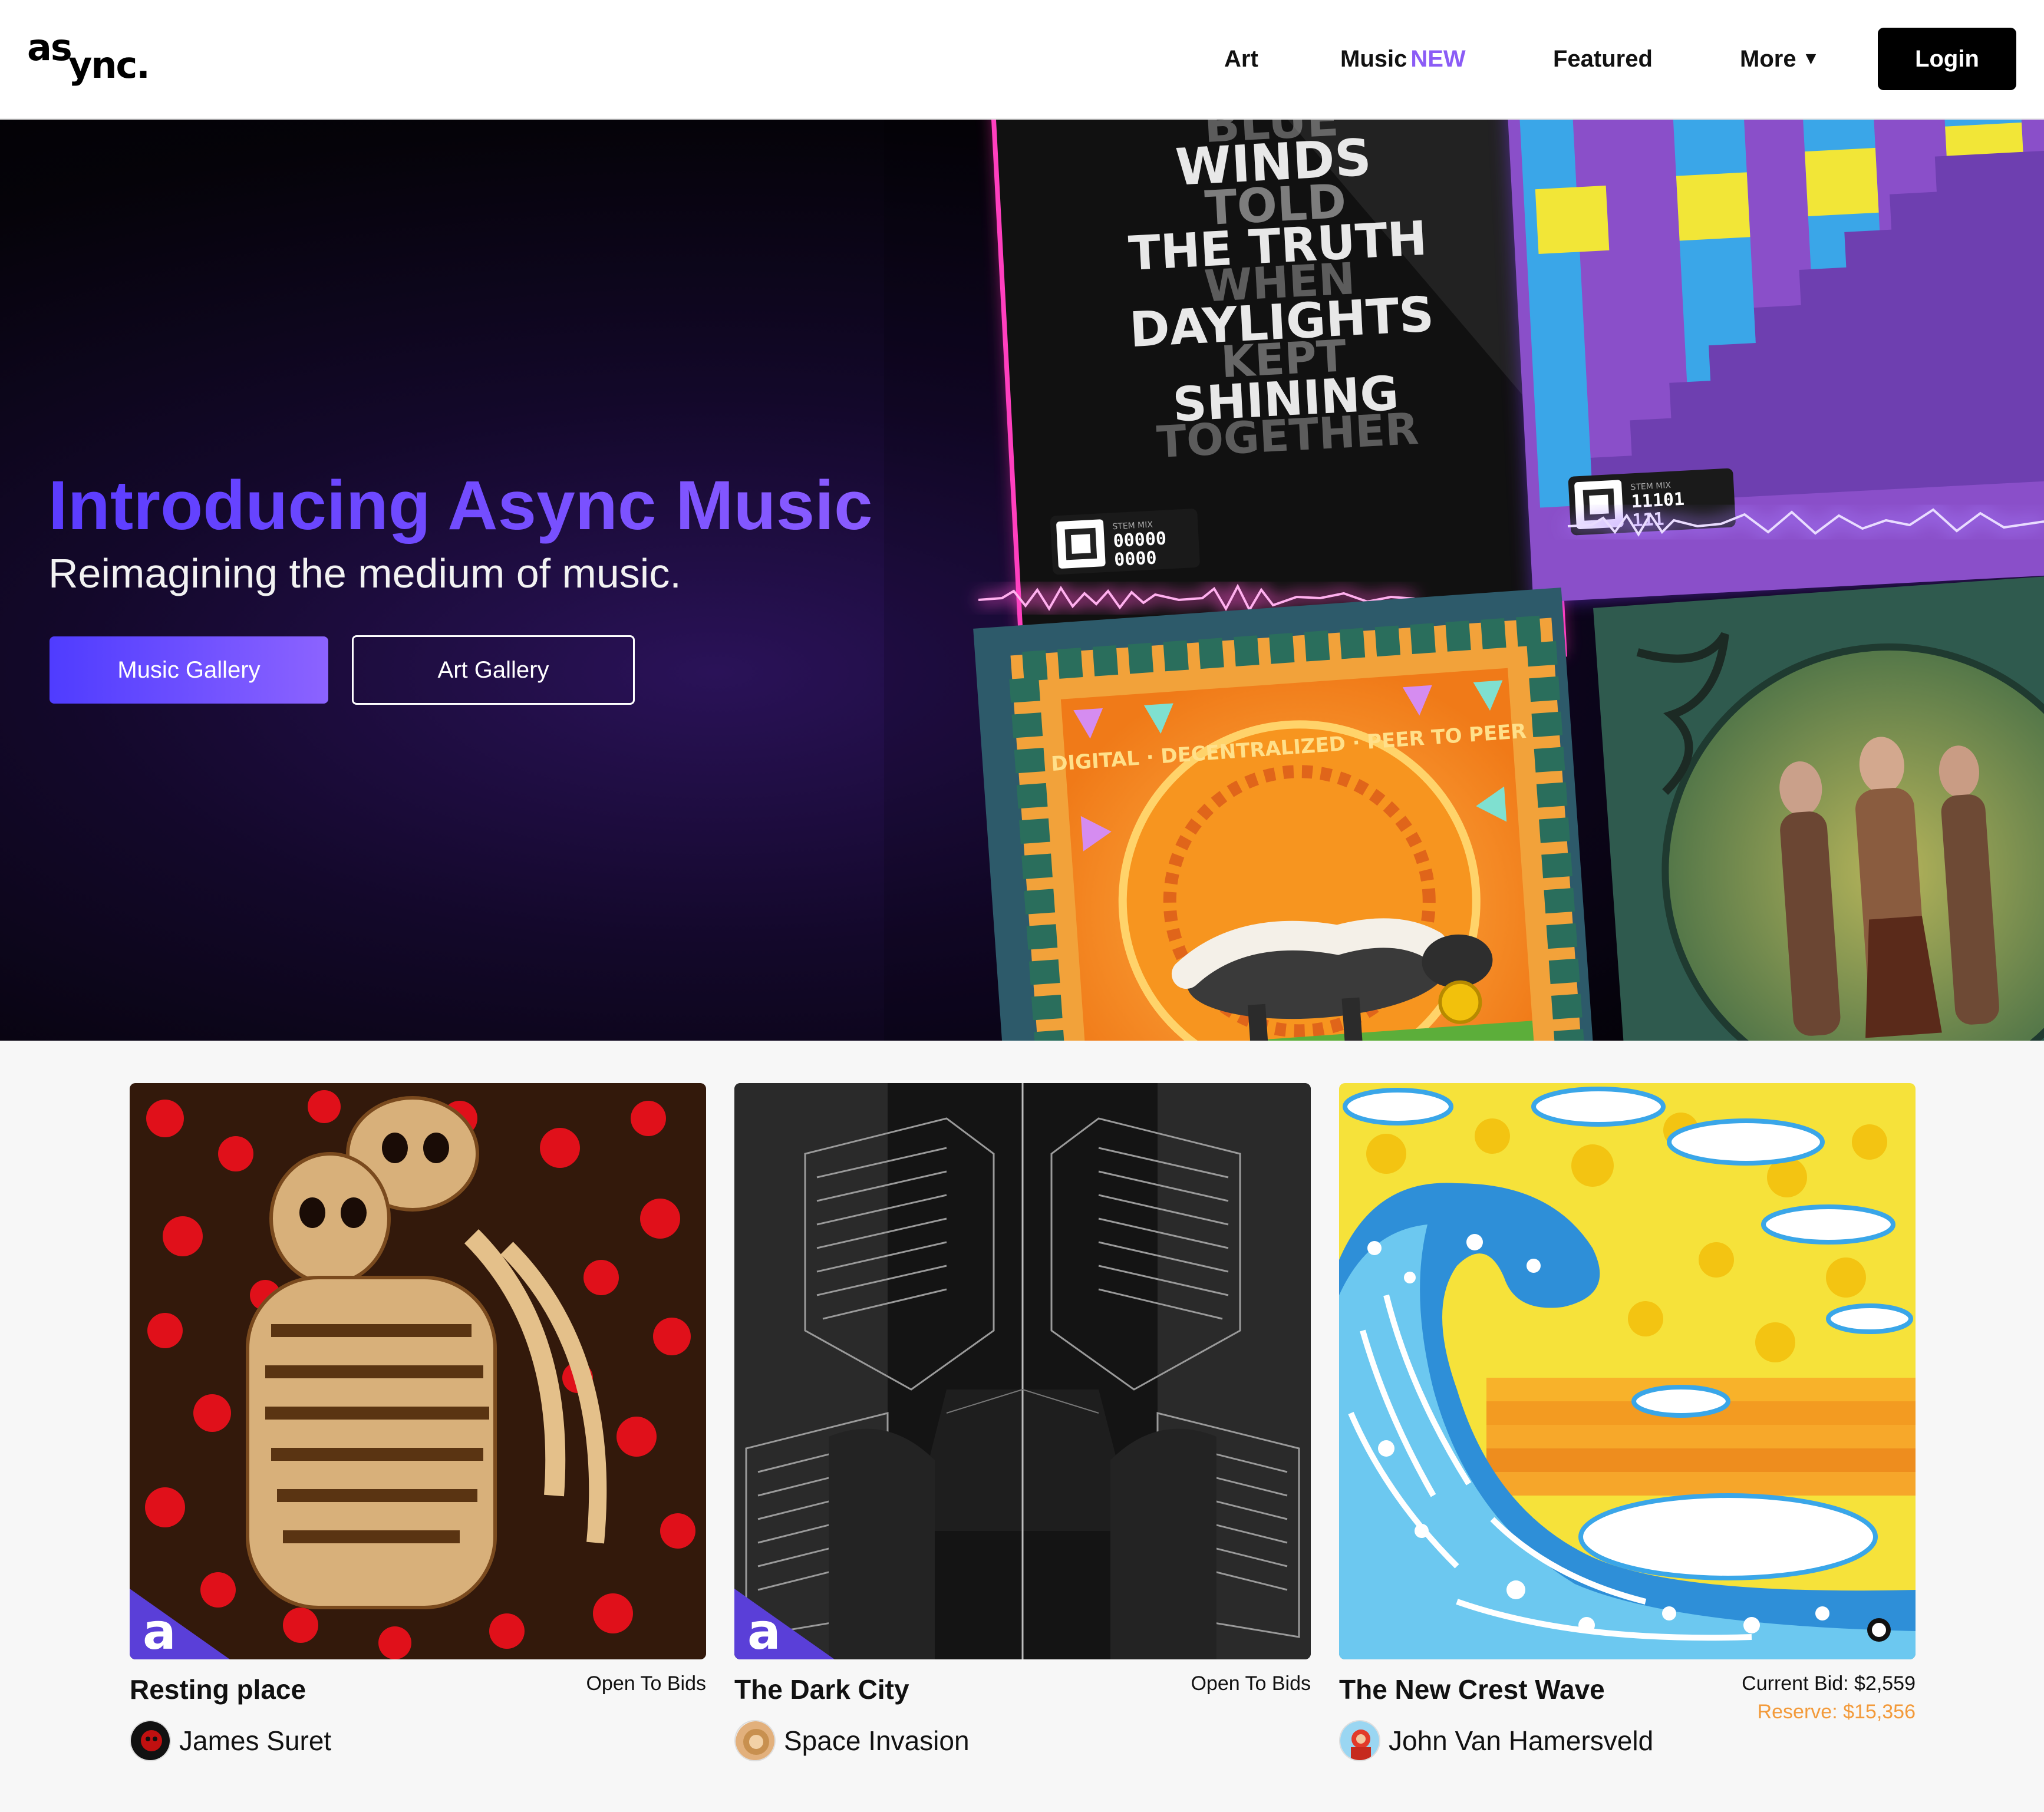 Image resolution: width=2044 pixels, height=1812 pixels. Describe the element at coordinates (1472, 1689) in the screenshot. I see `artwork-title: The New Crest Wave` at that location.